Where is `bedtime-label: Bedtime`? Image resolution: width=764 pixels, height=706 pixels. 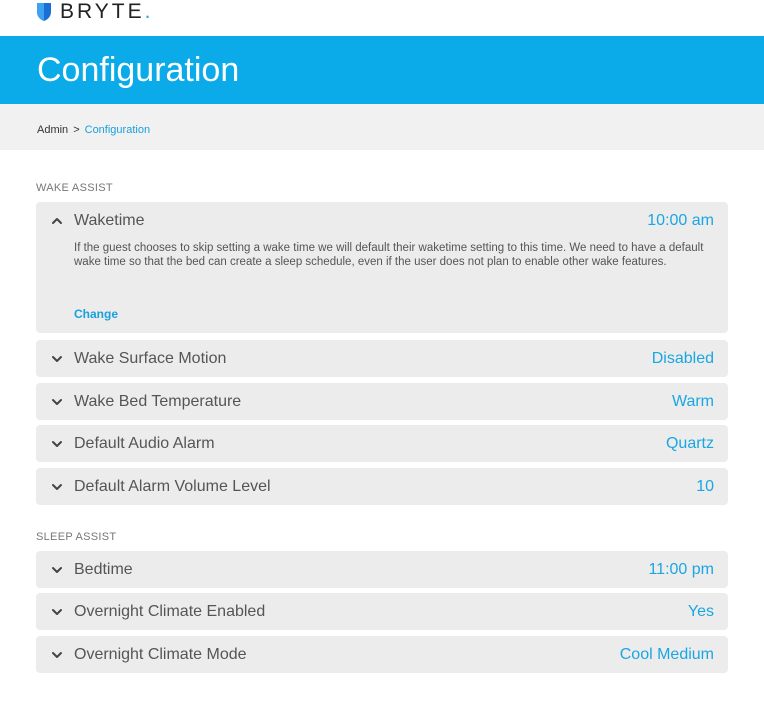
bedtime-label: Bedtime is located at coordinates (103, 569).